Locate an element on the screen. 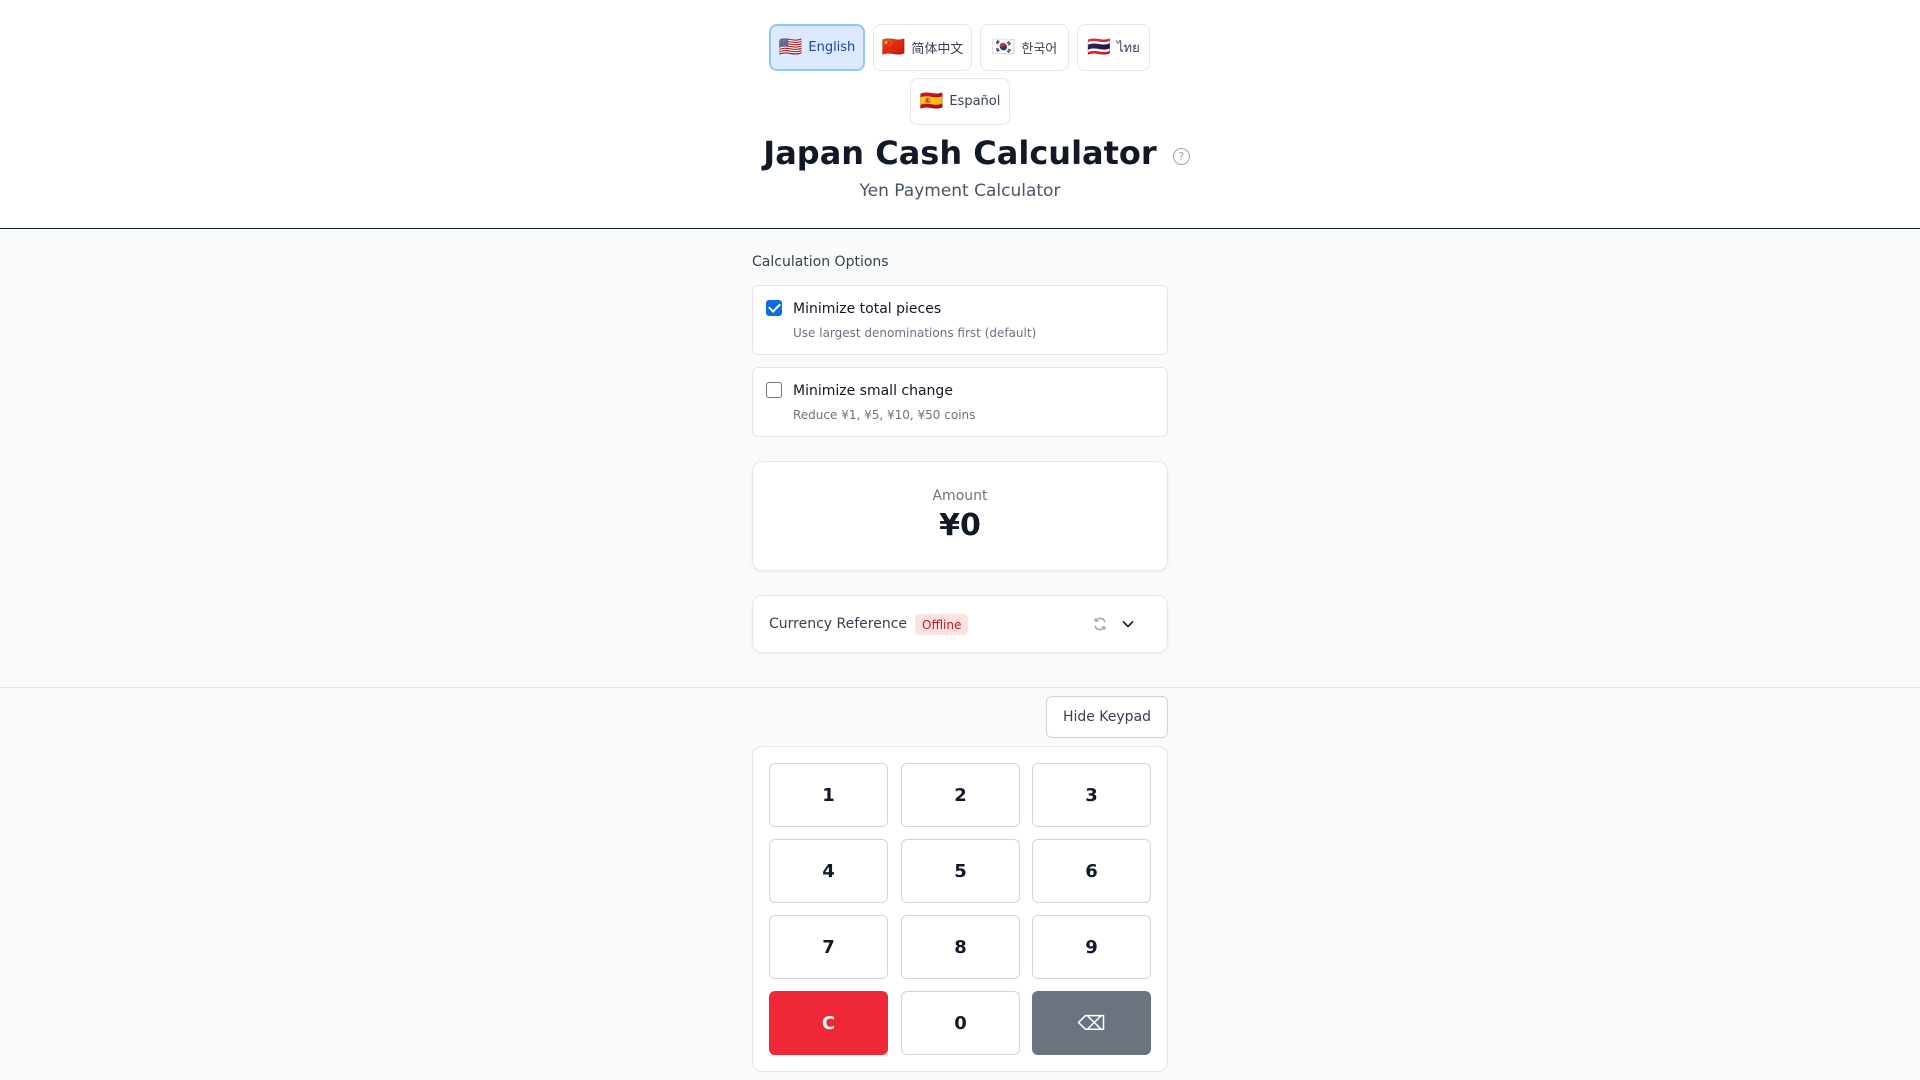 The width and height of the screenshot is (1920, 1080). page-title-row: Japan Cash Calculator ? is located at coordinates (960, 153).